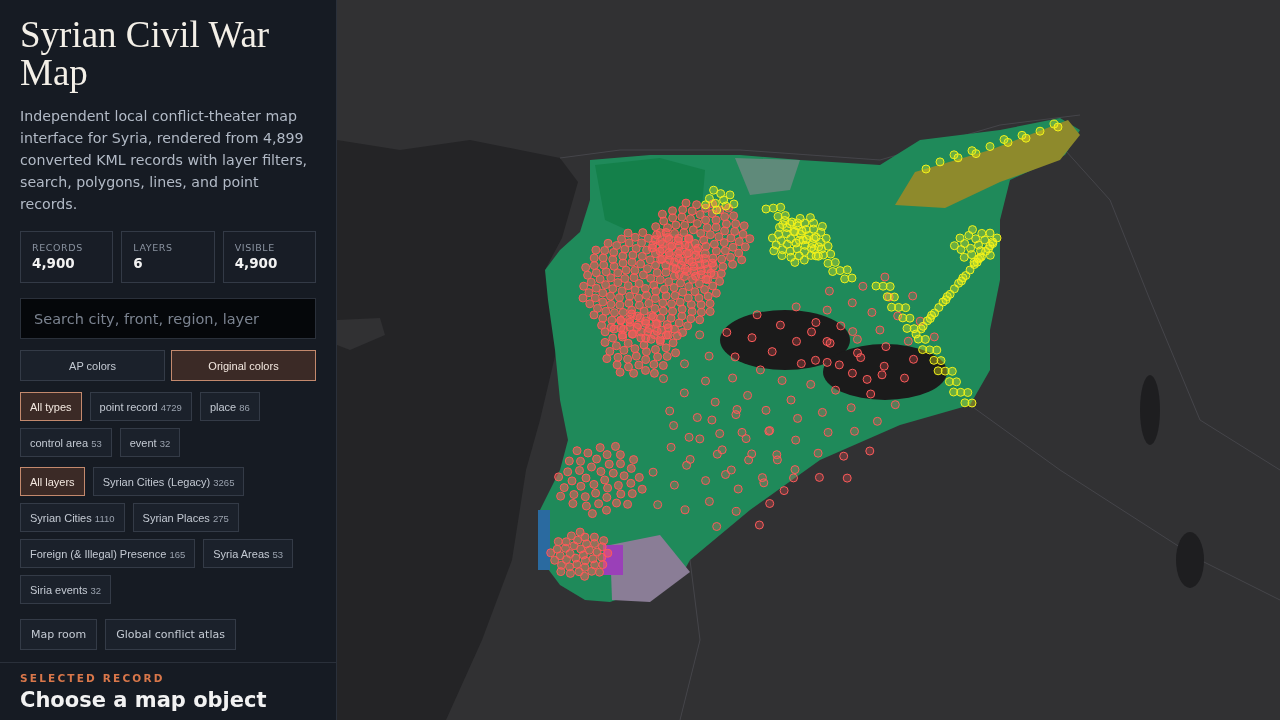 Image resolution: width=1280 pixels, height=720 pixels. I want to click on description-text: Independent local conflict-theater map interface for Syria, rendered from 4,899 converted KML records with layer filters, search, polygons, lines, and point records., so click(164, 160).